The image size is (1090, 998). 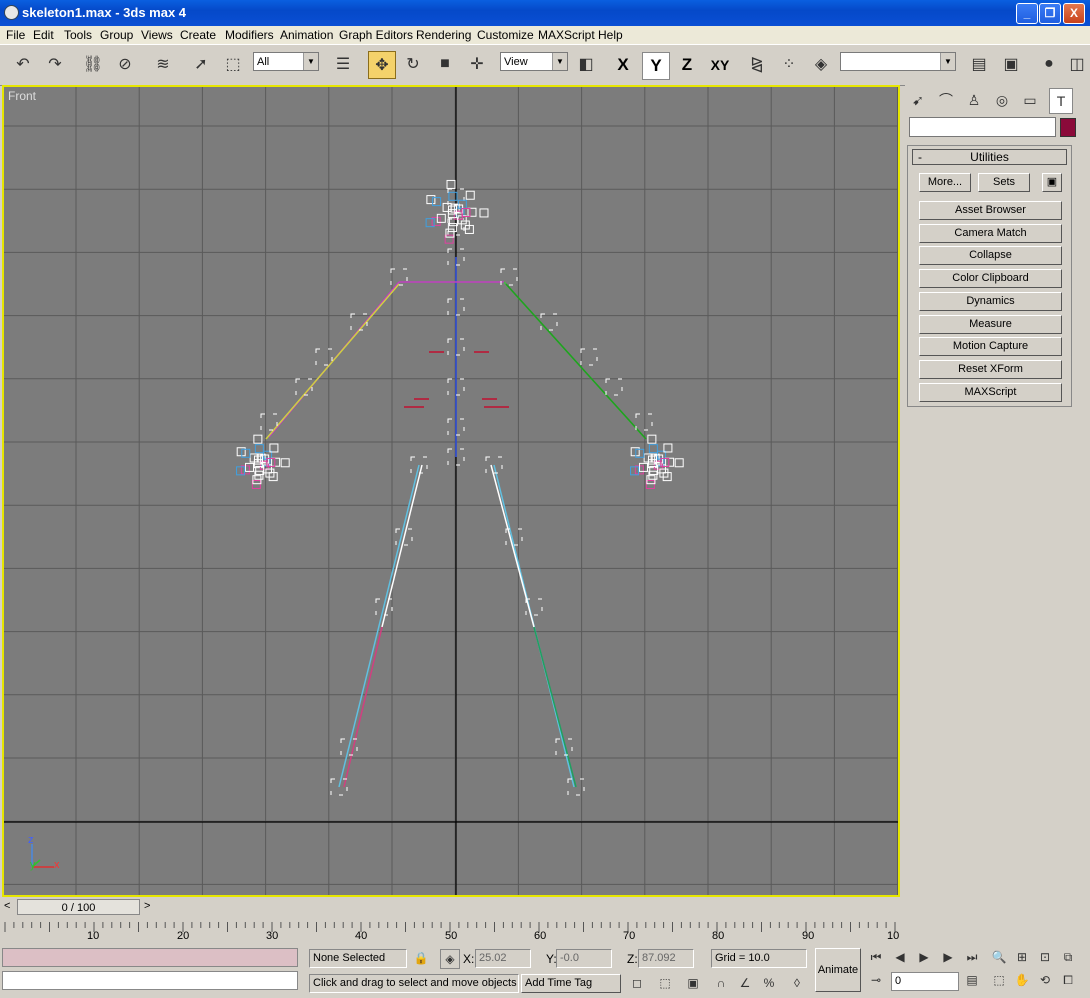 I want to click on time-next-button: >, so click(x=147, y=906).